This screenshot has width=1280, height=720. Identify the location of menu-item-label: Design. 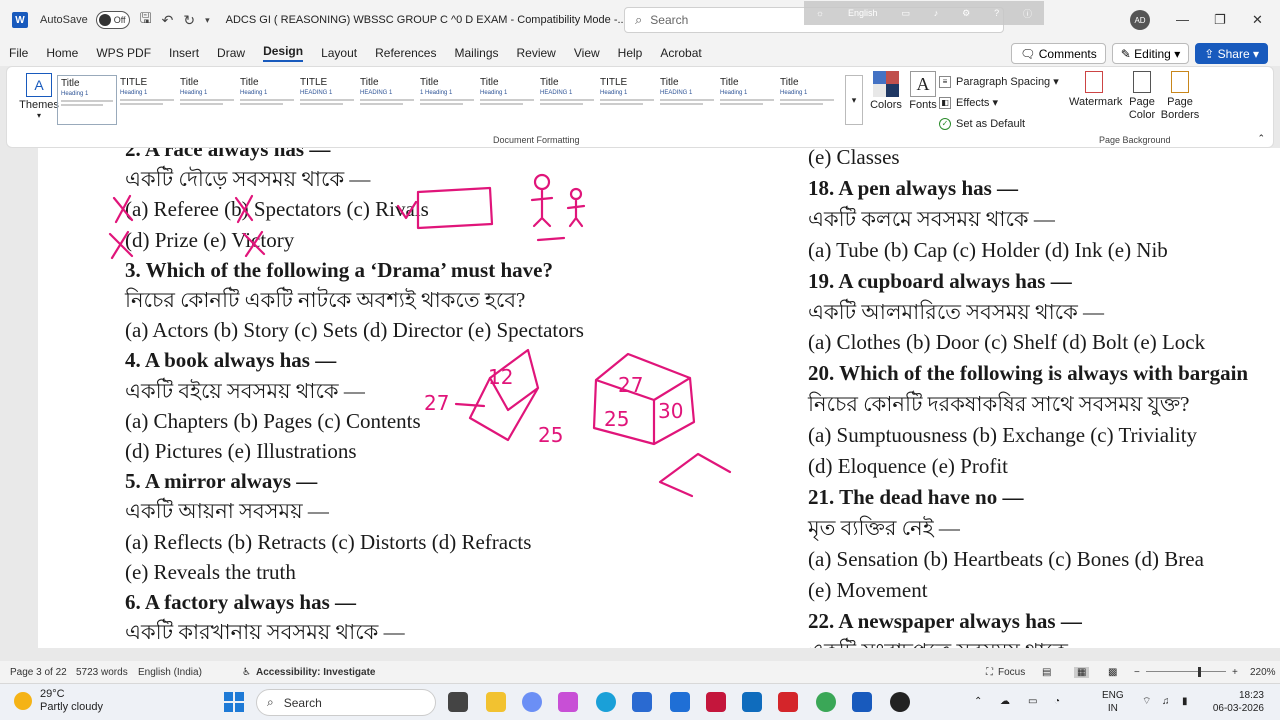
(283, 53).